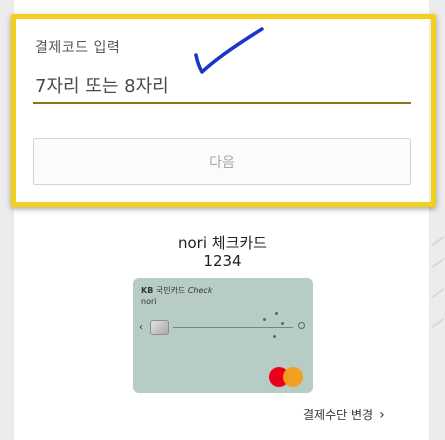  I want to click on change-payment-link: 결제수단 변경 ›, so click(344, 414).